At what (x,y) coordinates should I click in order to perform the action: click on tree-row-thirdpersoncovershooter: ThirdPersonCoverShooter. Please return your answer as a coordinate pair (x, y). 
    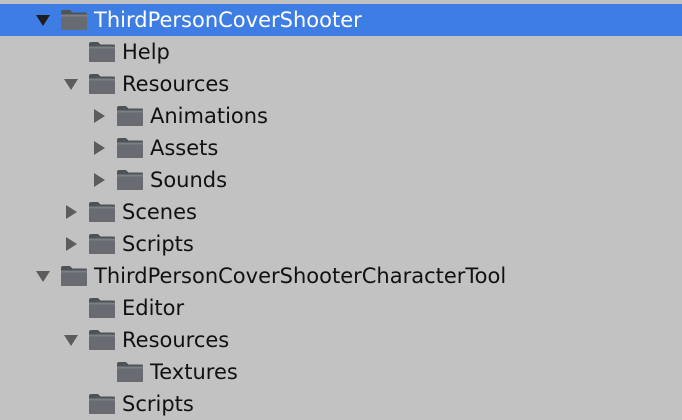
    Looking at the image, I should click on (341, 20).